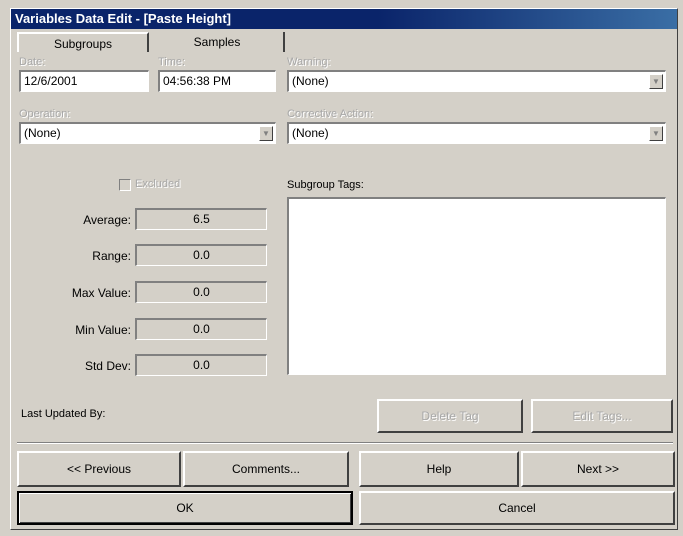  Describe the element at coordinates (201, 329) in the screenshot. I see `min-value-value: 0.0` at that location.